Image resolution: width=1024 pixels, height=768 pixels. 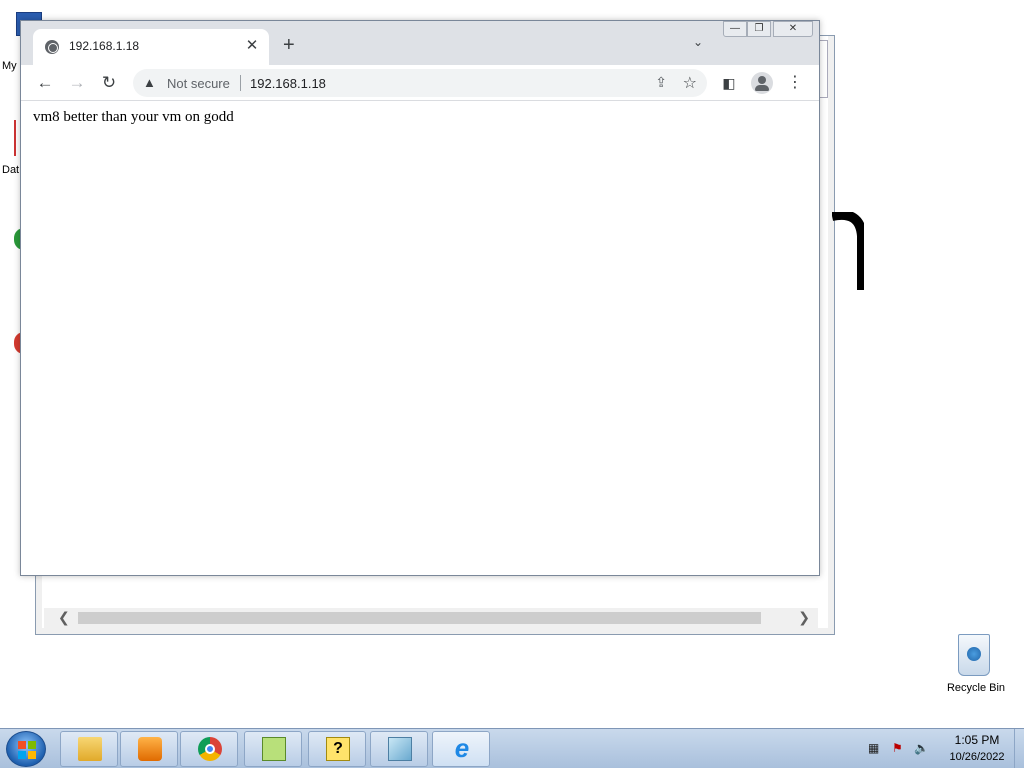 I want to click on browser-toolbar: ← → ↻ ▲ Not secure 192.168.1.18 ⇪ ☆ ◧ ⋮, so click(x=420, y=83).